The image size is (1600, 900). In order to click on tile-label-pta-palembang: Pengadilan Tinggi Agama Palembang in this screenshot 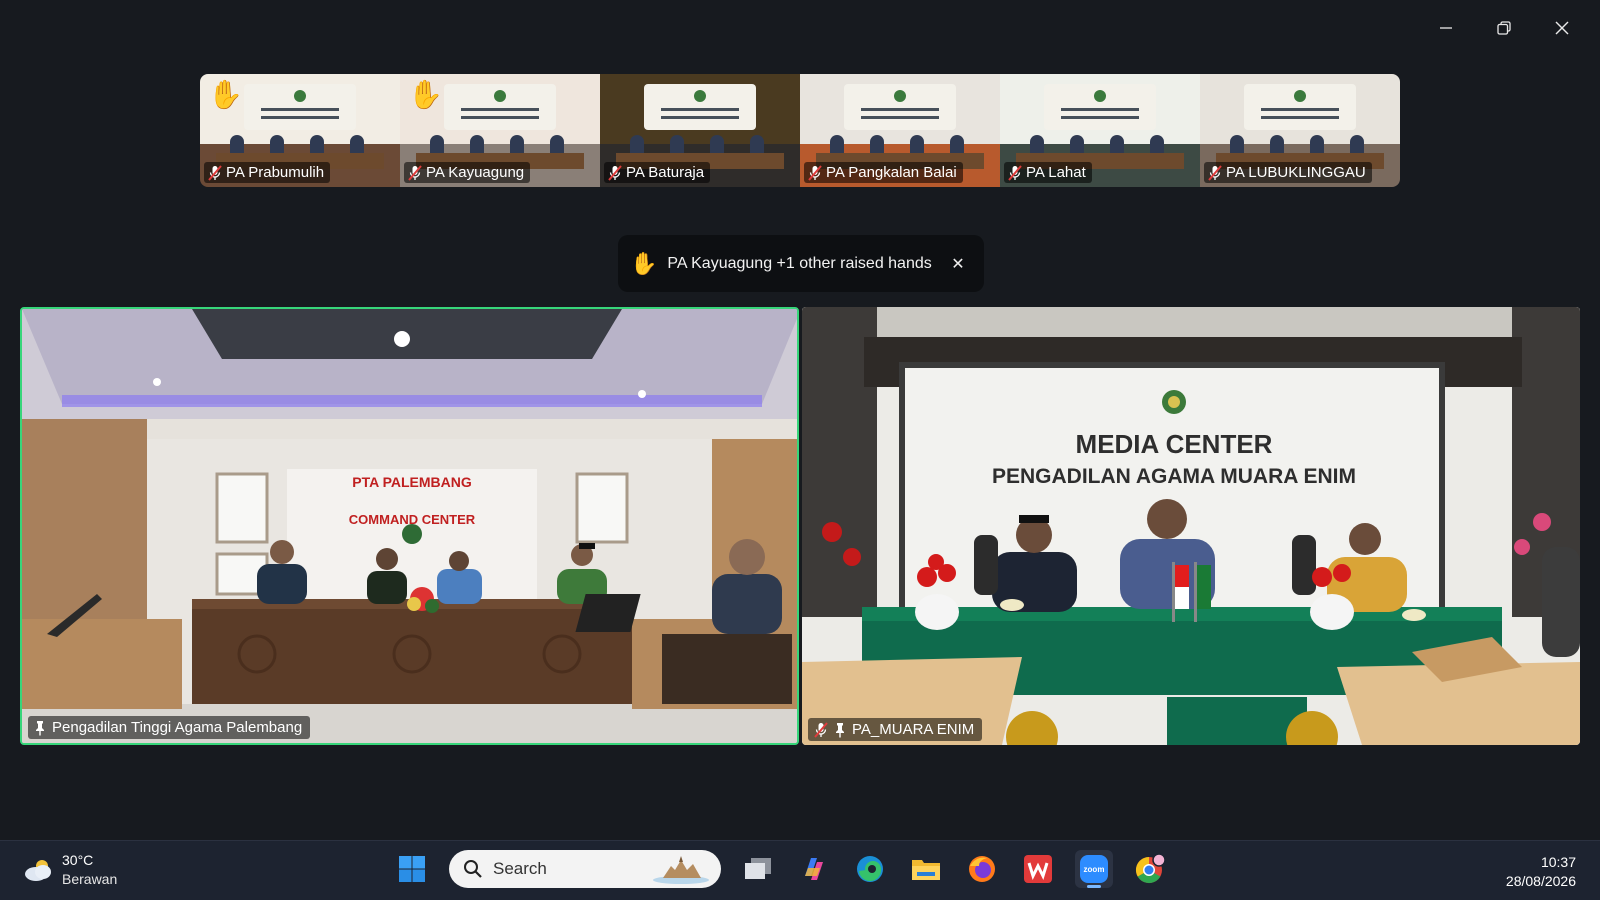, I will do `click(169, 727)`.